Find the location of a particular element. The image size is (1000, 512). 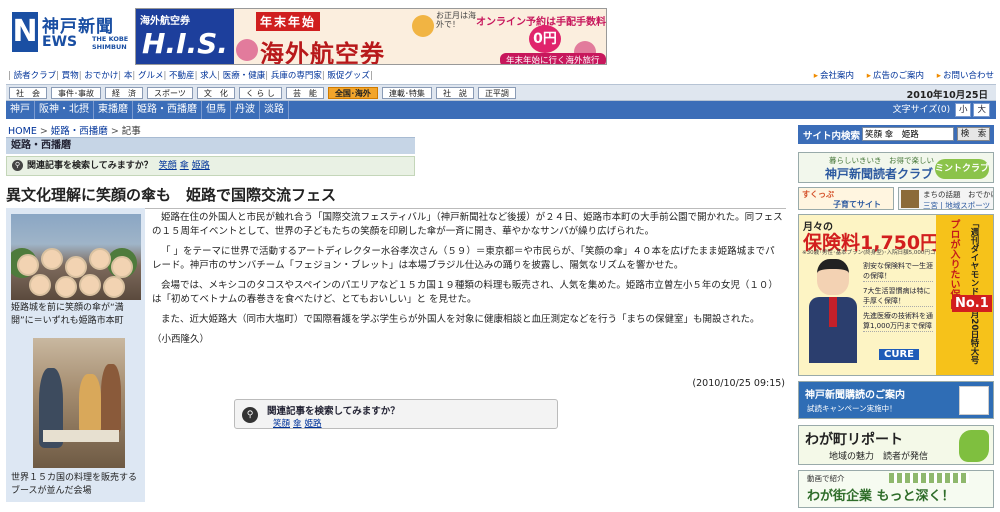

umbrella-face is located at coordinates (122, 267).